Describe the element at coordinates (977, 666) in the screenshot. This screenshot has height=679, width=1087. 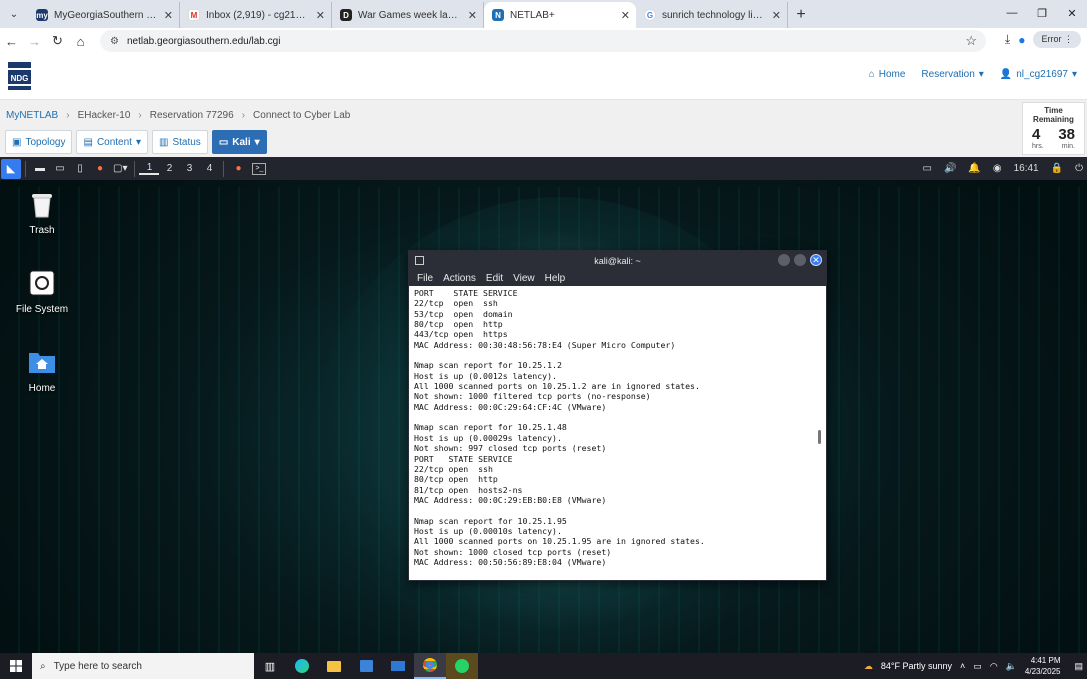
I see `network-icon: ▭` at that location.